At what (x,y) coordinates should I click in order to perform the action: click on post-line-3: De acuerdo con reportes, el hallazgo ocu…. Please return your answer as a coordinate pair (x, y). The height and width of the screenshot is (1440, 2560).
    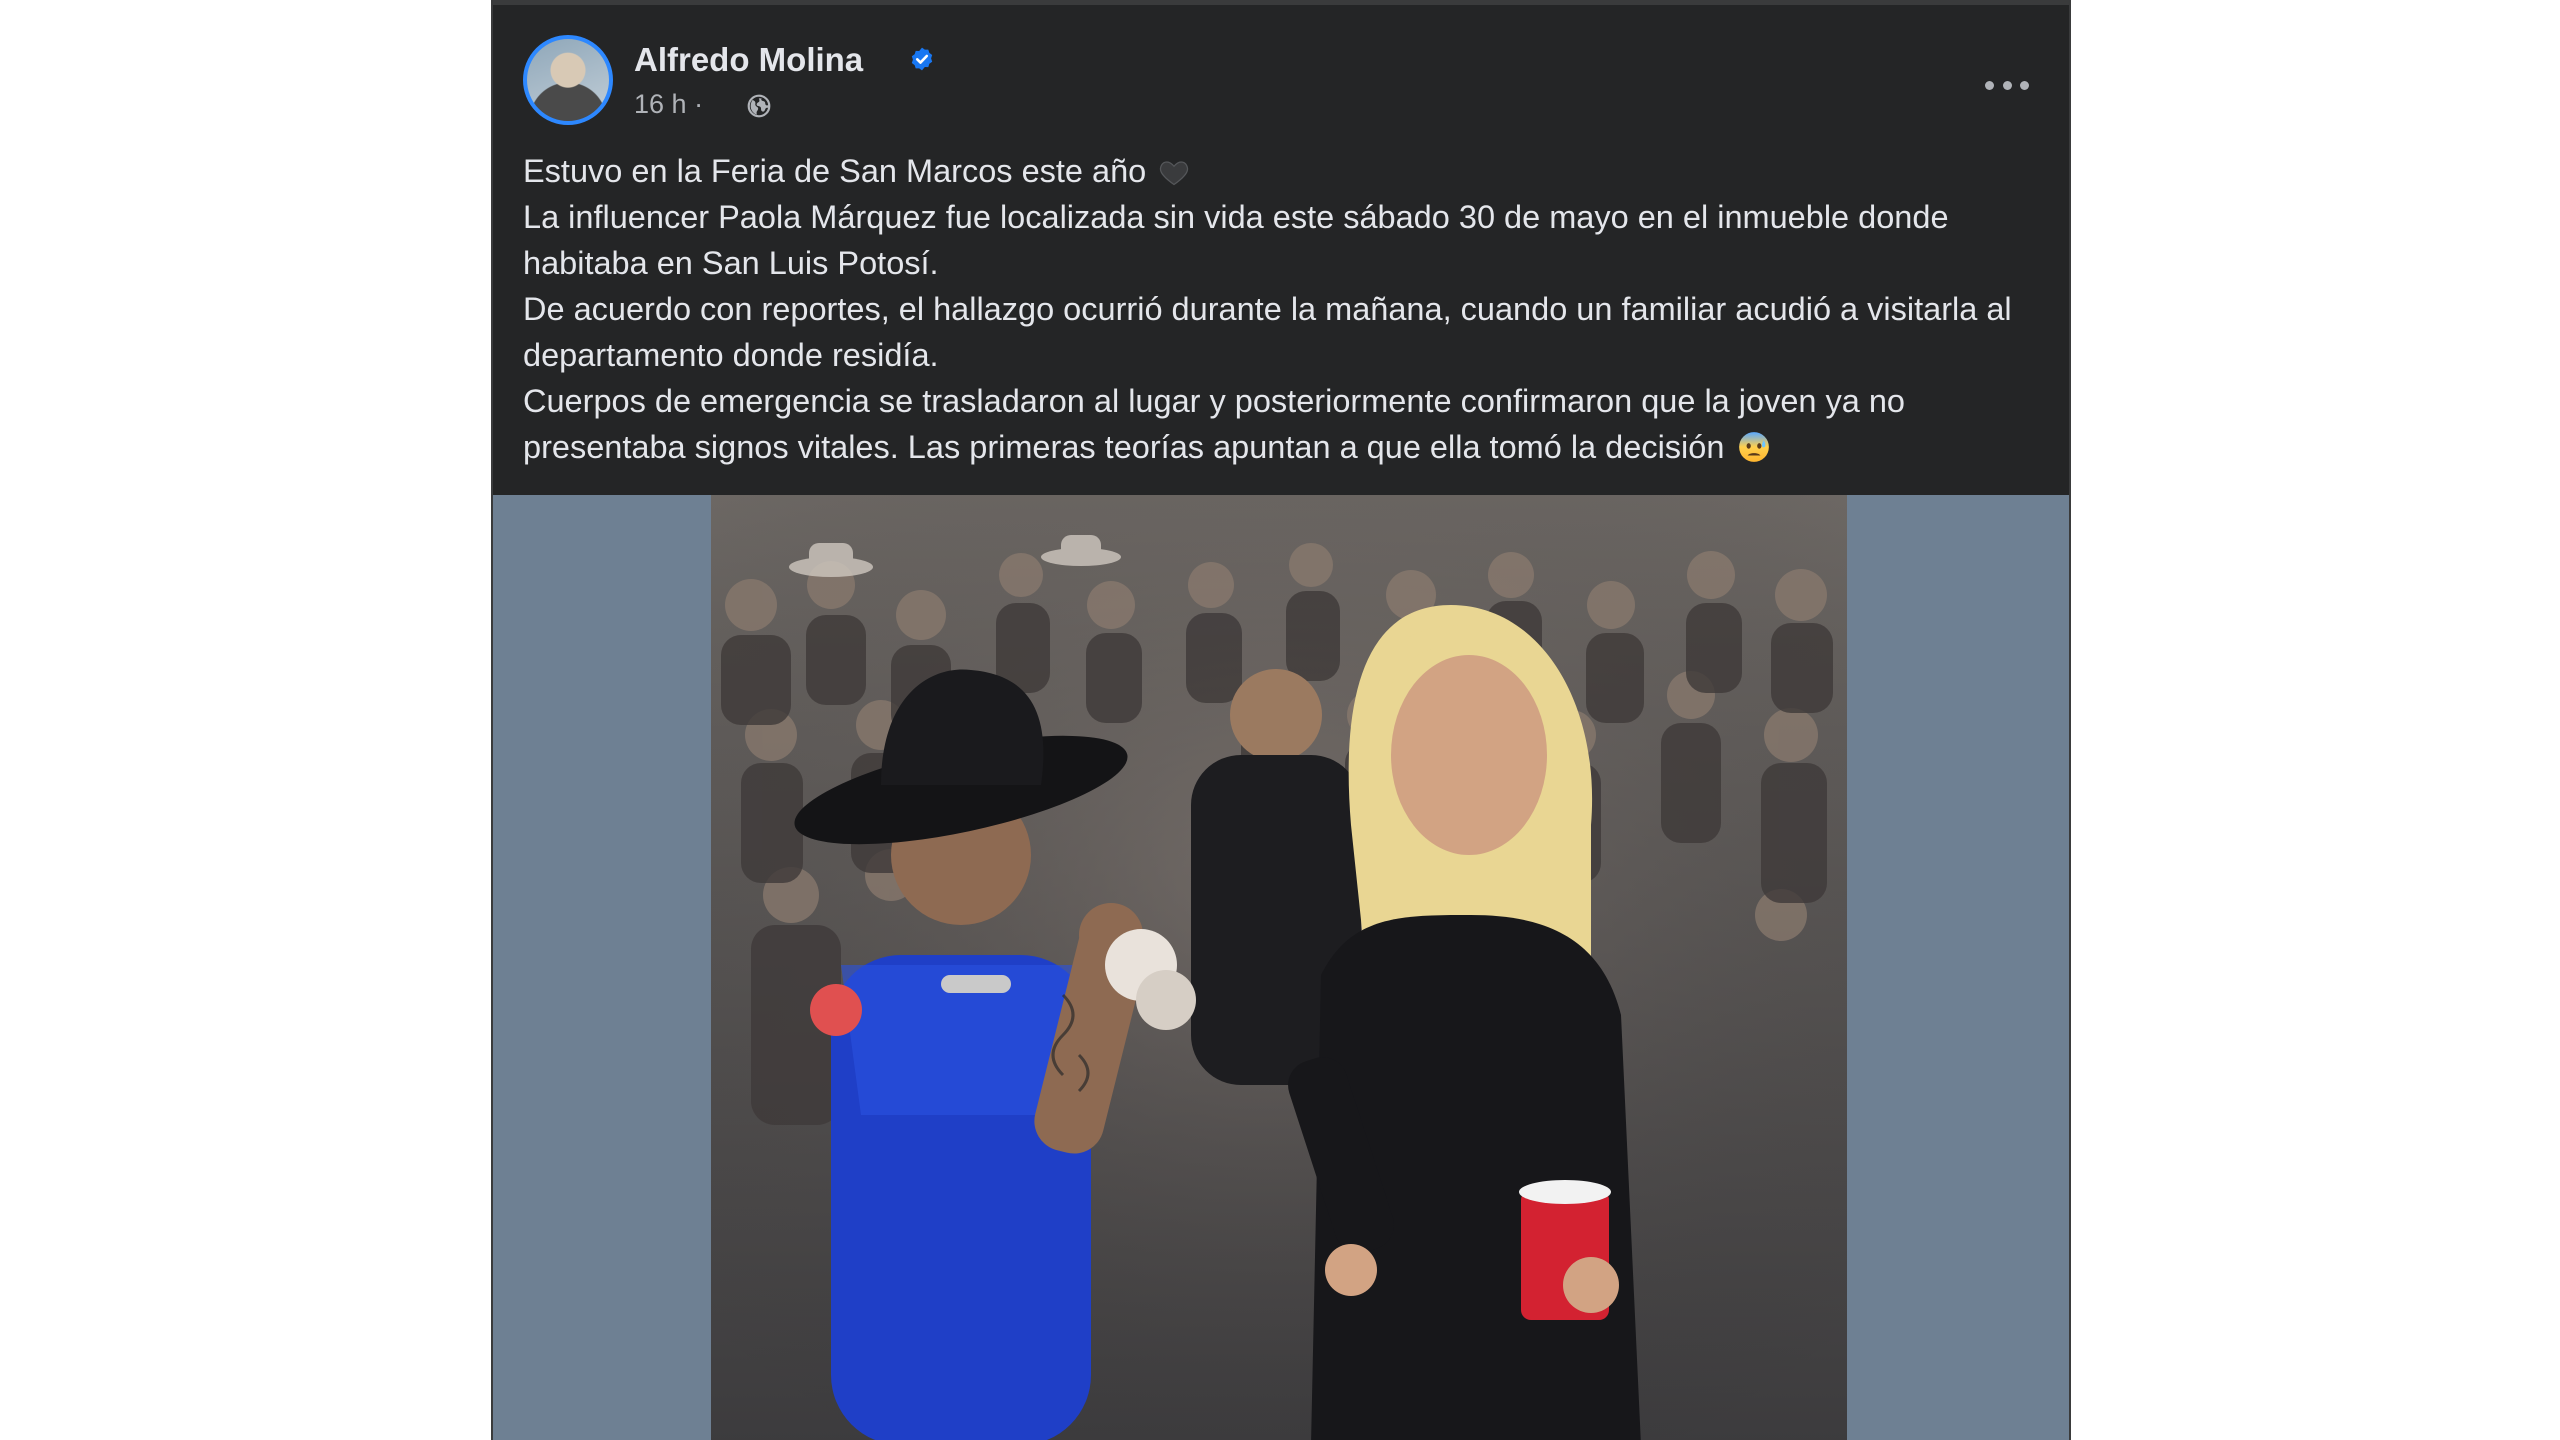
    Looking at the image, I should click on (1267, 332).